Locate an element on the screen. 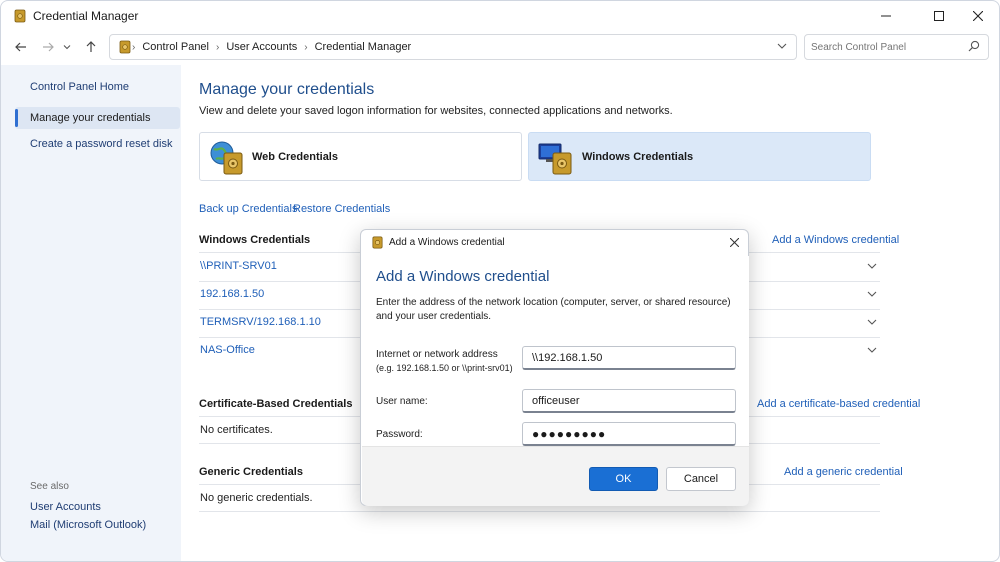 This screenshot has width=1000, height=562. minimize-button is located at coordinates (886, 16).